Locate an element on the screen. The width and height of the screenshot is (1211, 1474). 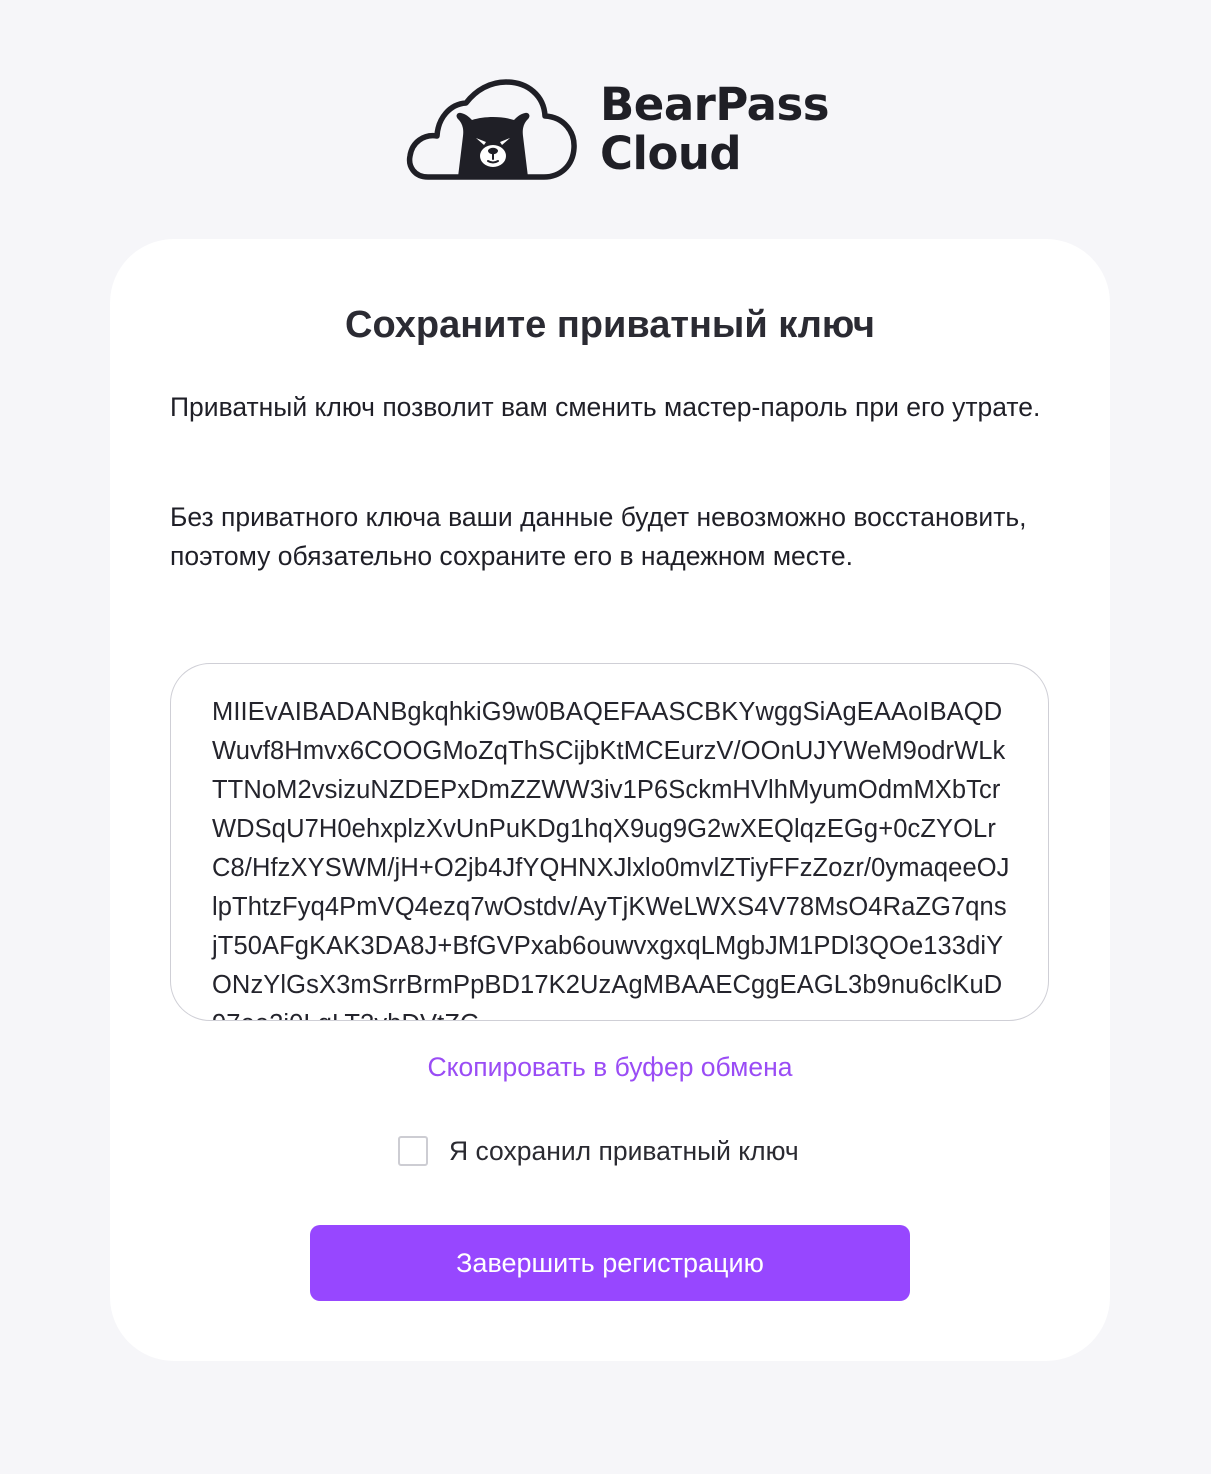
confirm-saved-row: Я сохранил приватный ключ is located at coordinates (598, 1151).